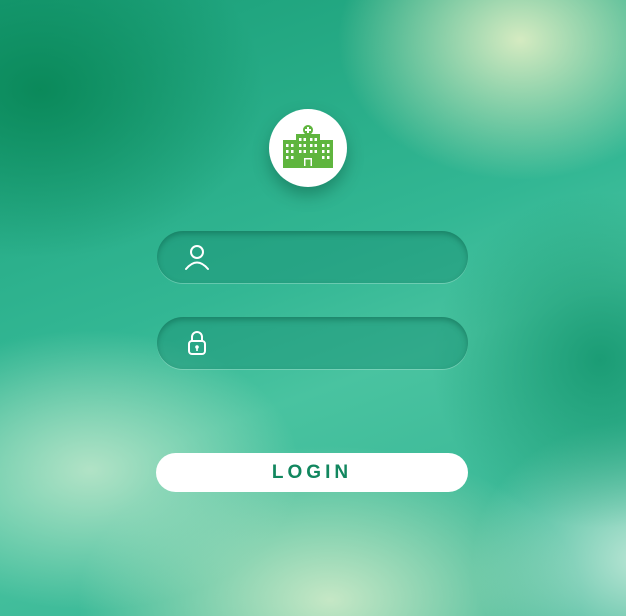  I want to click on username-input, so click(341, 258).